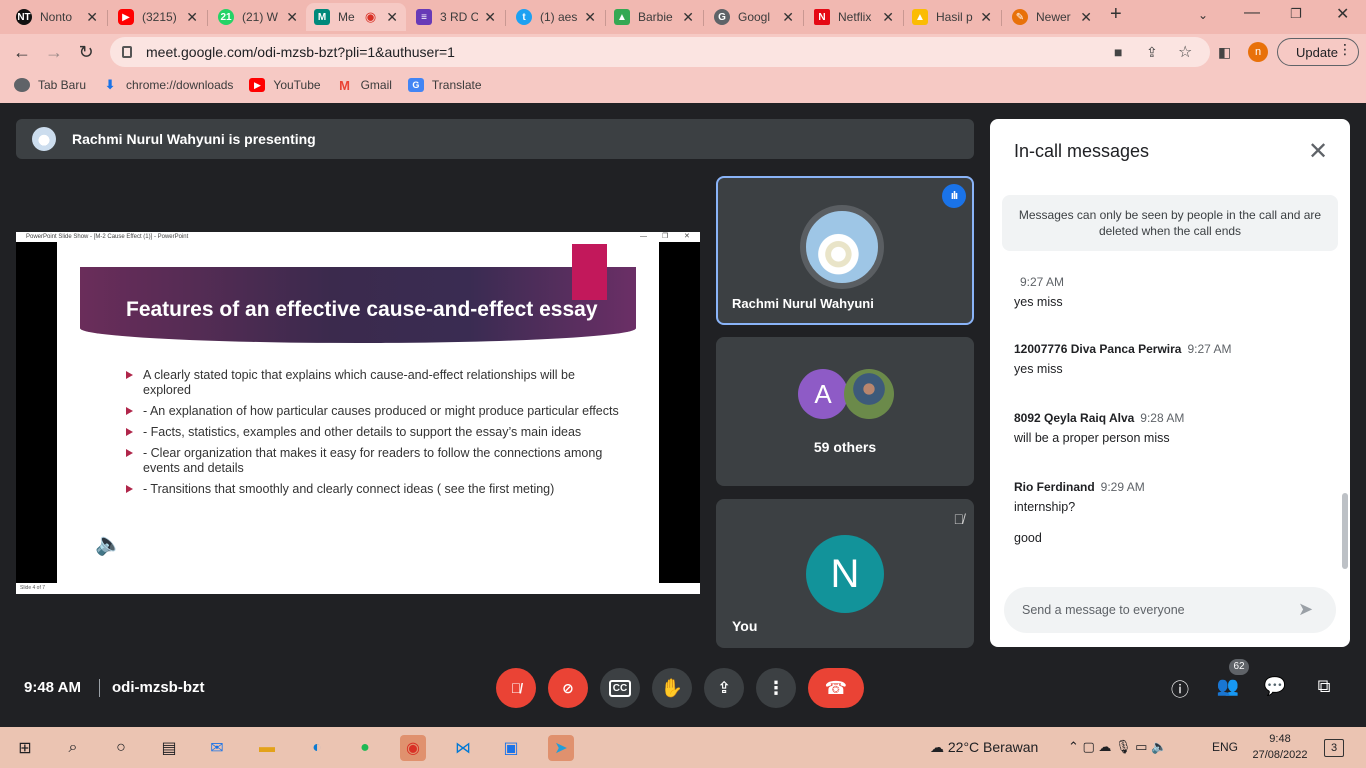 This screenshot has height=768, width=1366. What do you see at coordinates (226, 17) in the screenshot?
I see `whatsapp-icon: 21` at bounding box center [226, 17].